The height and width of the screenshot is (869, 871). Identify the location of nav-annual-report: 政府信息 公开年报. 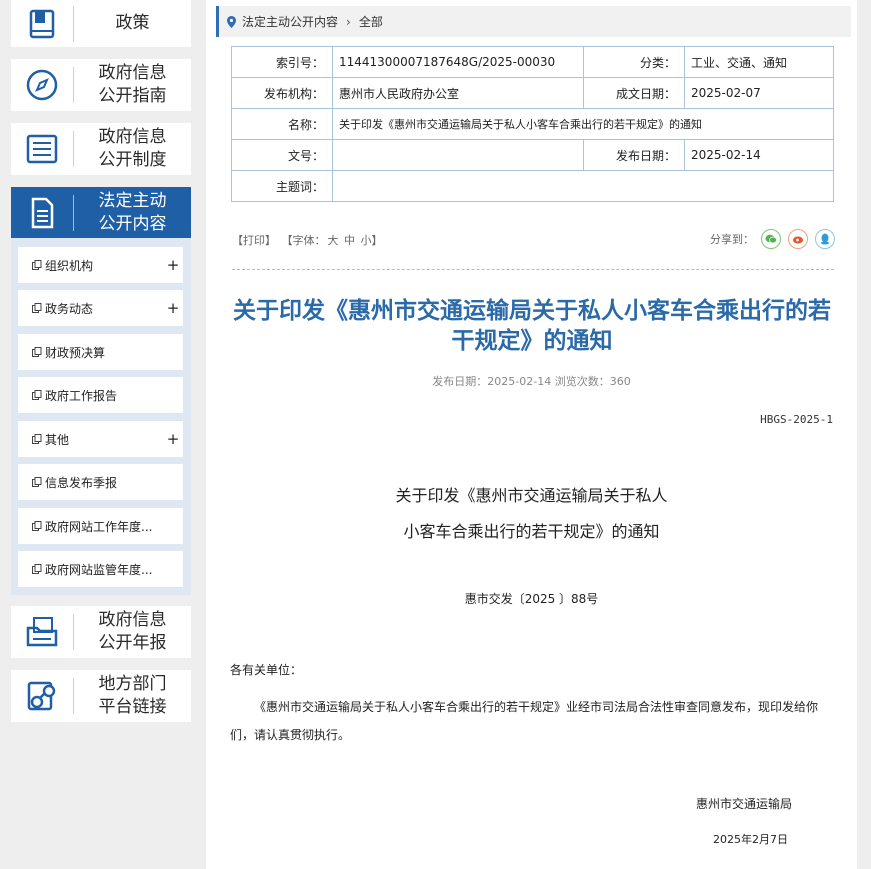
(101, 632).